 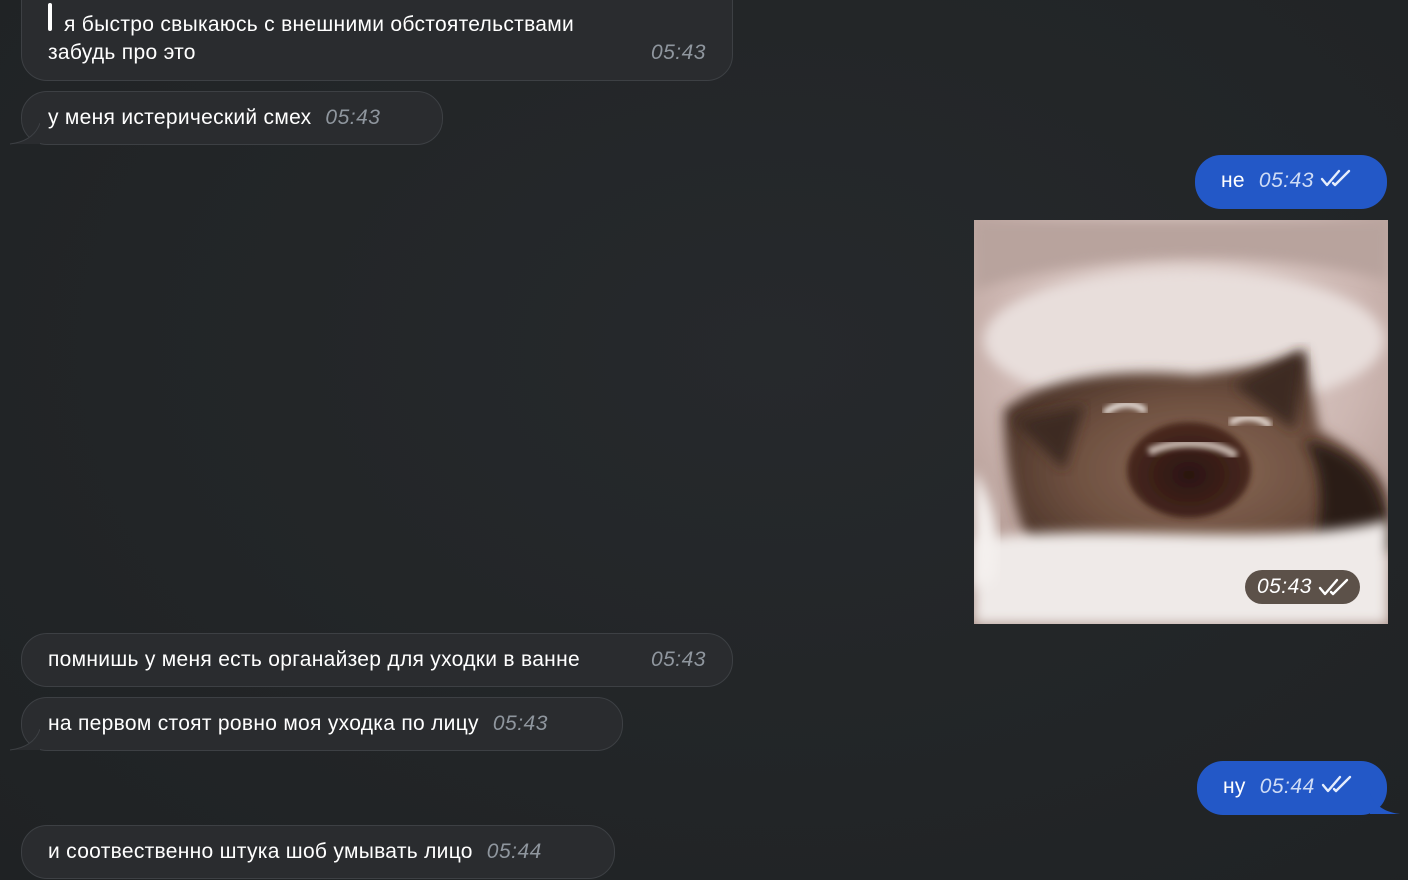 I want to click on message-text: забудь про это, so click(x=122, y=52).